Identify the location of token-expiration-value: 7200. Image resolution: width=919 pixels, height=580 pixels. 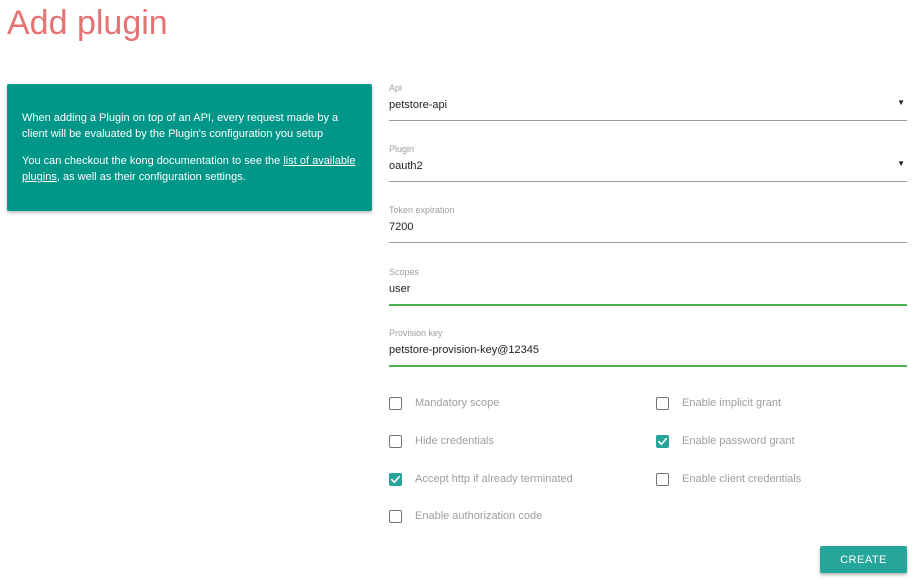
(401, 227).